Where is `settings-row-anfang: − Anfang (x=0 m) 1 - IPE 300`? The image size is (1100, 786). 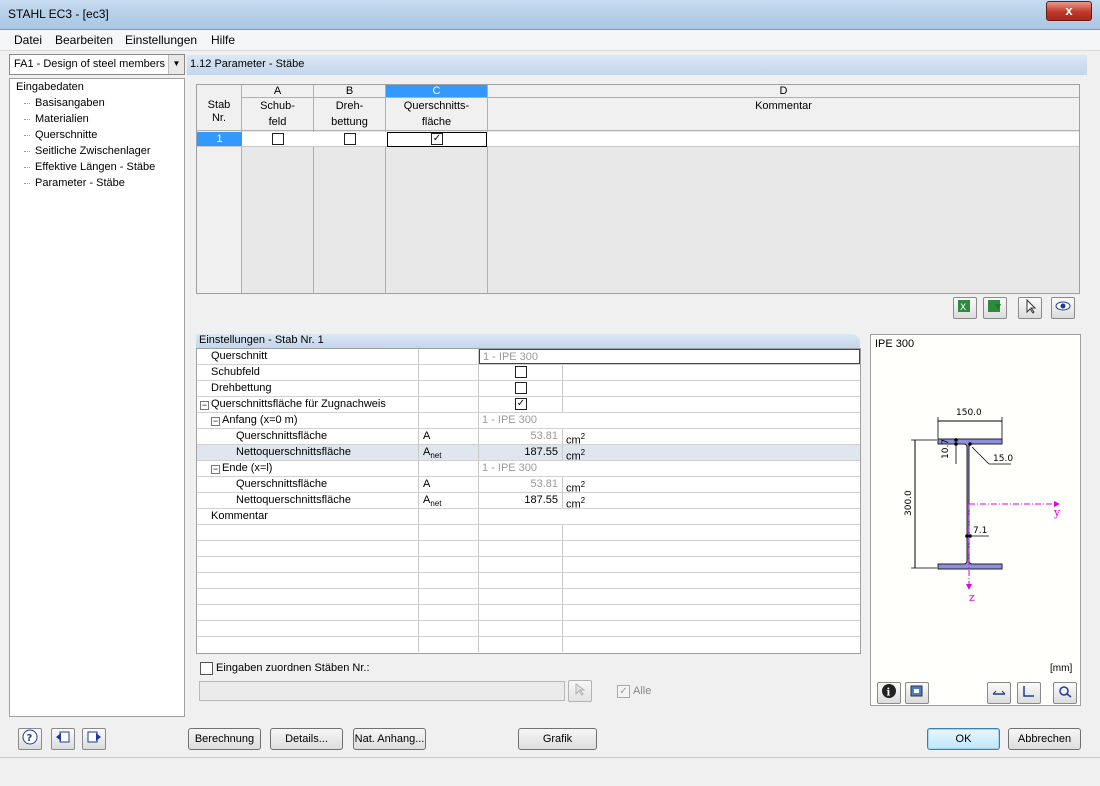
settings-row-anfang: − Anfang (x=0 m) 1 - IPE 300 is located at coordinates (528, 421).